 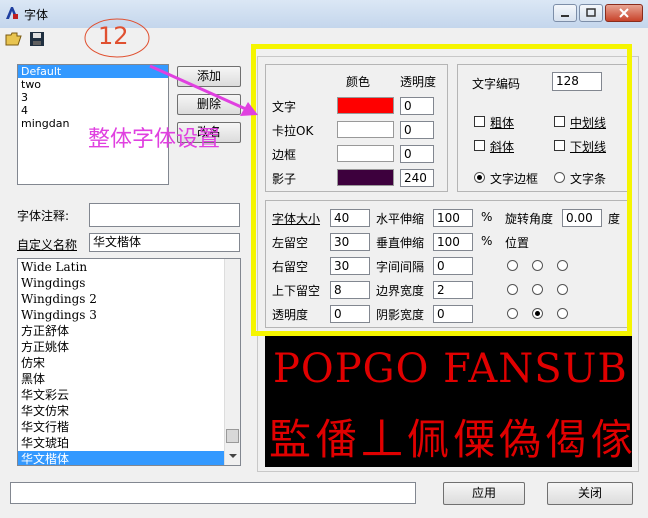 What do you see at coordinates (450, 439) in the screenshot?
I see `preview-line-cjk: 監僠丄佩僳偽偈傢` at bounding box center [450, 439].